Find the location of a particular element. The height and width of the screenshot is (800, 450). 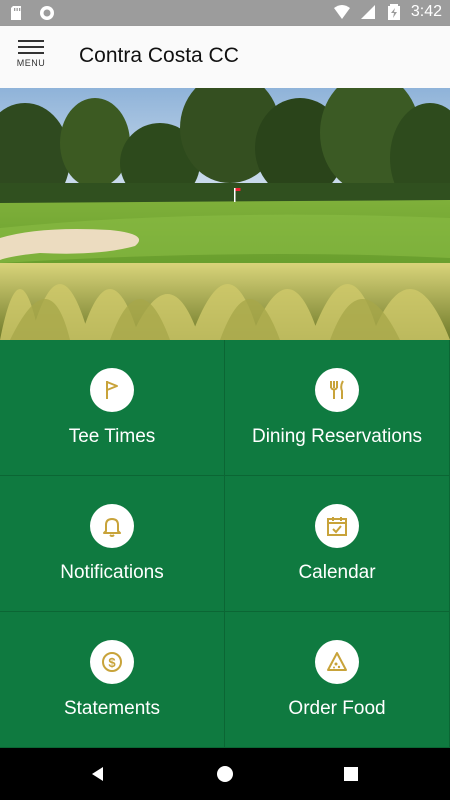

tile-label: Calendar is located at coordinates (337, 572).